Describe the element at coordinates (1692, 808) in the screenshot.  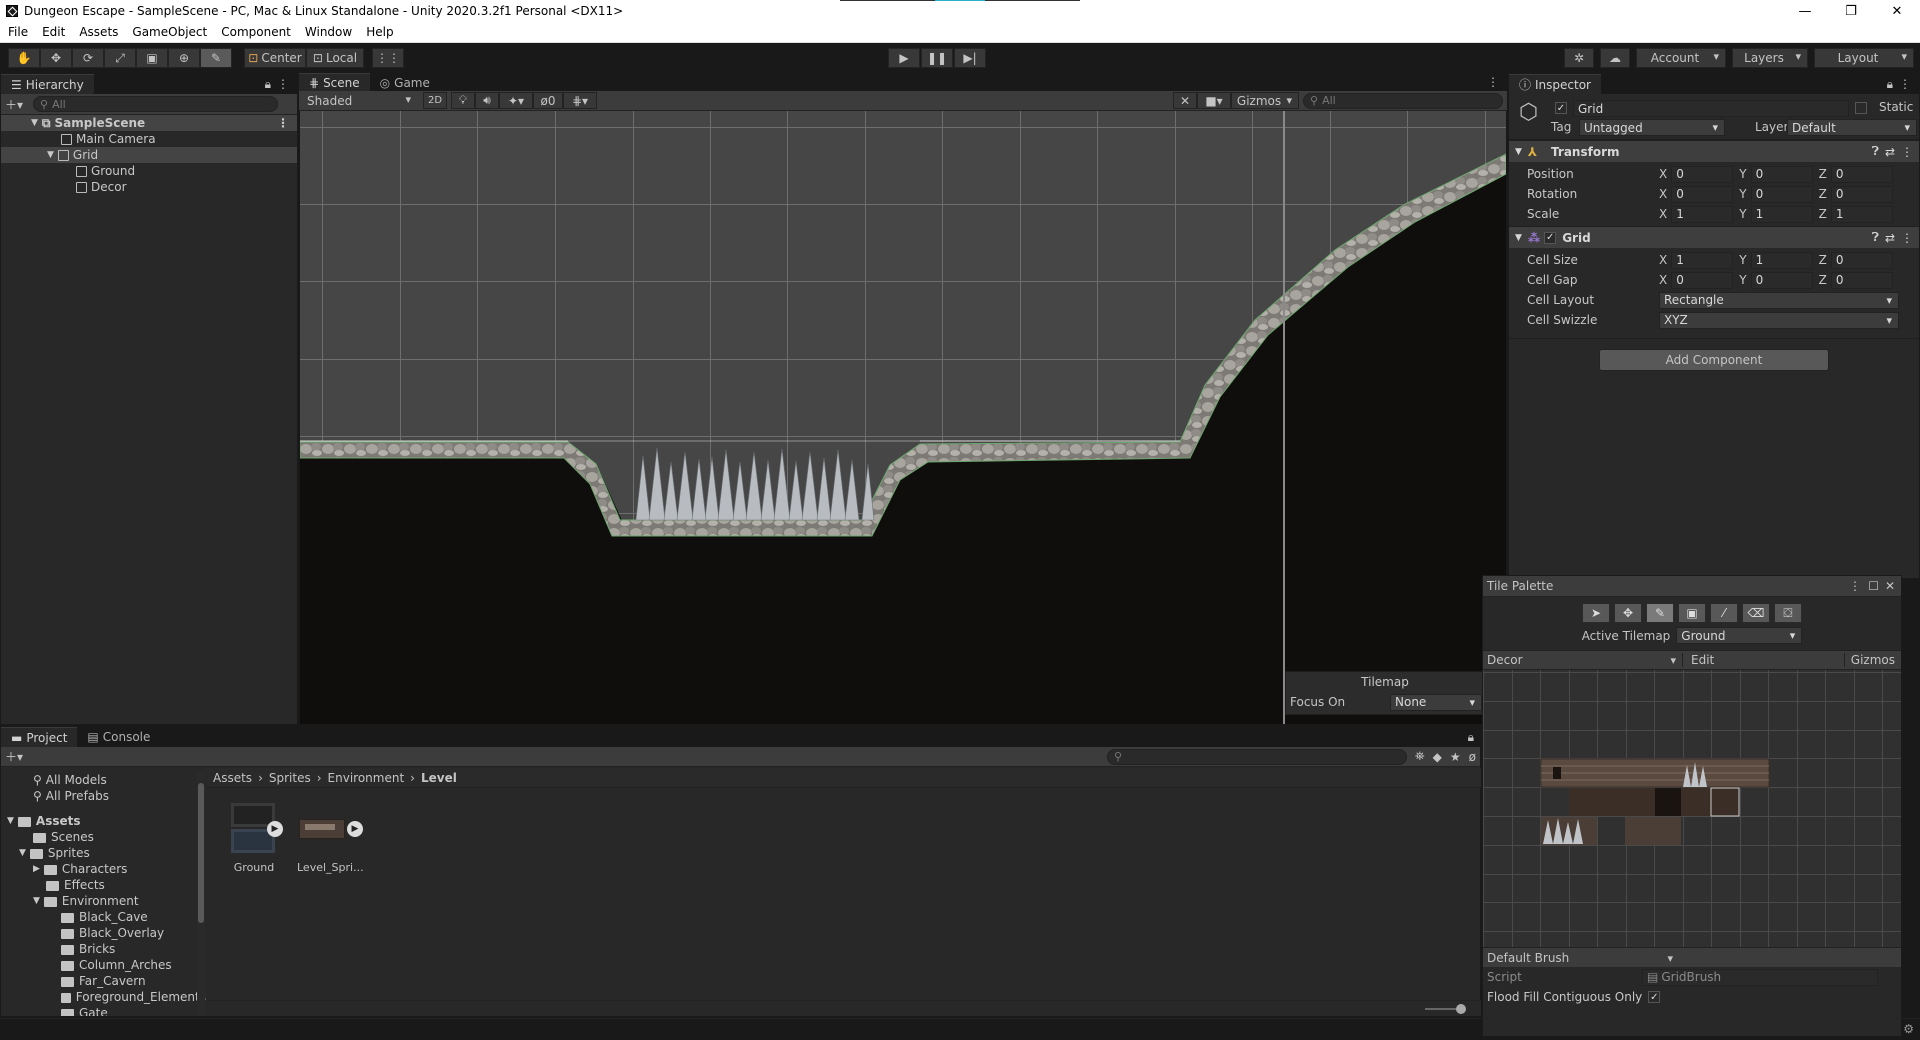
I see `palette-grid` at that location.